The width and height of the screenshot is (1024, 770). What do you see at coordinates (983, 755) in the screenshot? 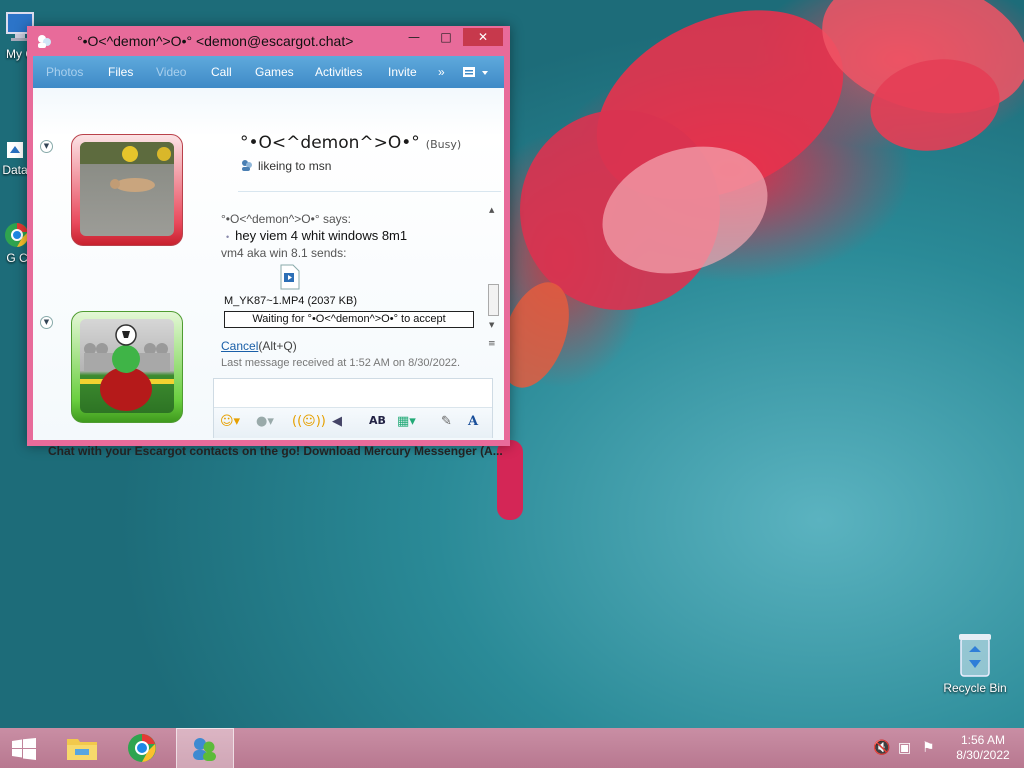
I see `clock-date: 8/30/2022` at bounding box center [983, 755].